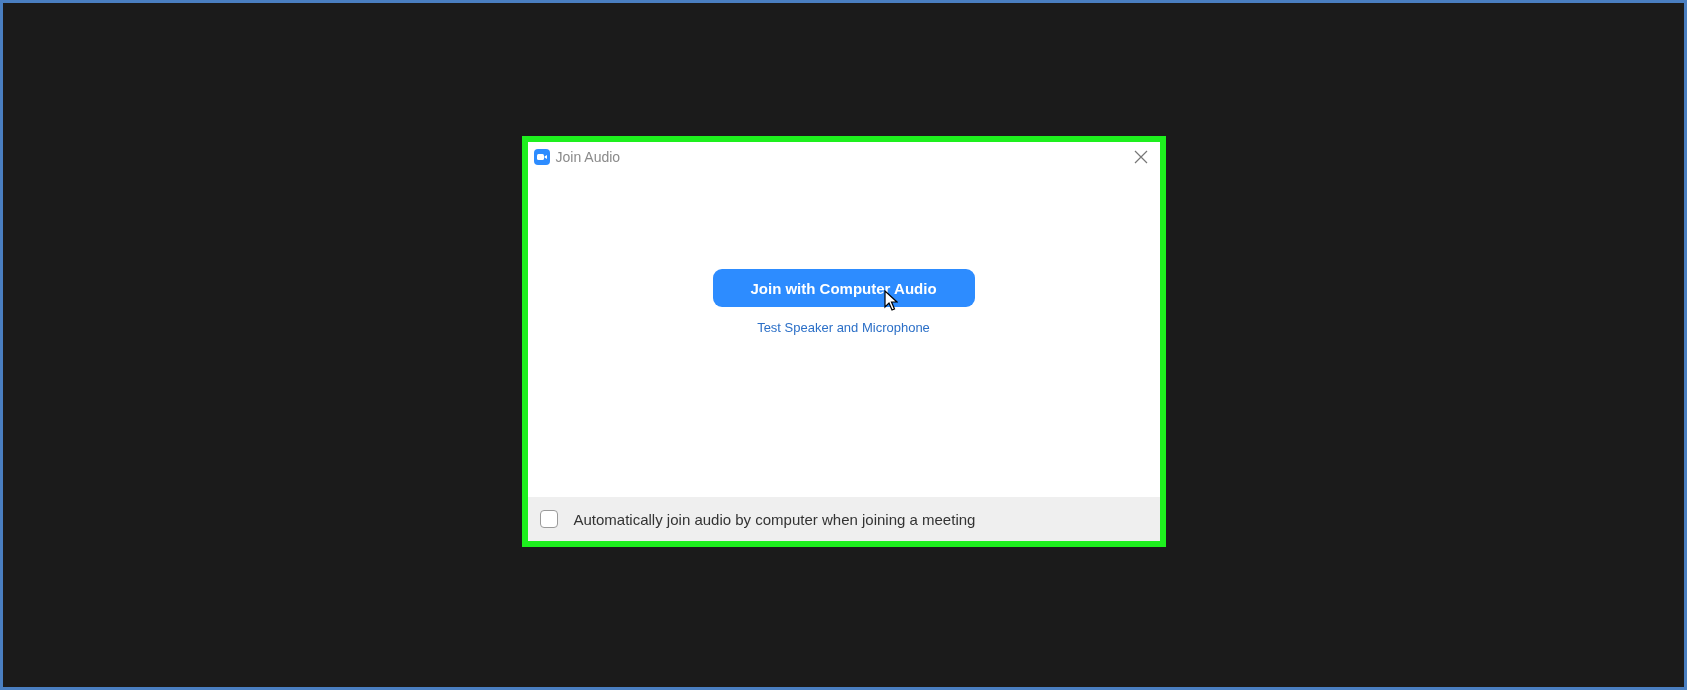  What do you see at coordinates (843, 288) in the screenshot?
I see `join-audio-button: Join with Computer Audio` at bounding box center [843, 288].